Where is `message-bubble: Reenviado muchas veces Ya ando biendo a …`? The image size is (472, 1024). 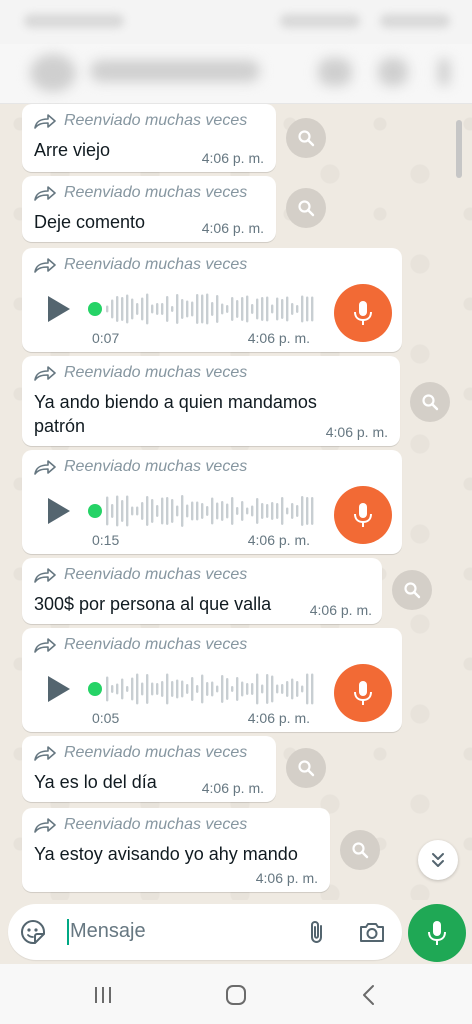 message-bubble: Reenviado muchas veces Ya ando biendo a … is located at coordinates (211, 401).